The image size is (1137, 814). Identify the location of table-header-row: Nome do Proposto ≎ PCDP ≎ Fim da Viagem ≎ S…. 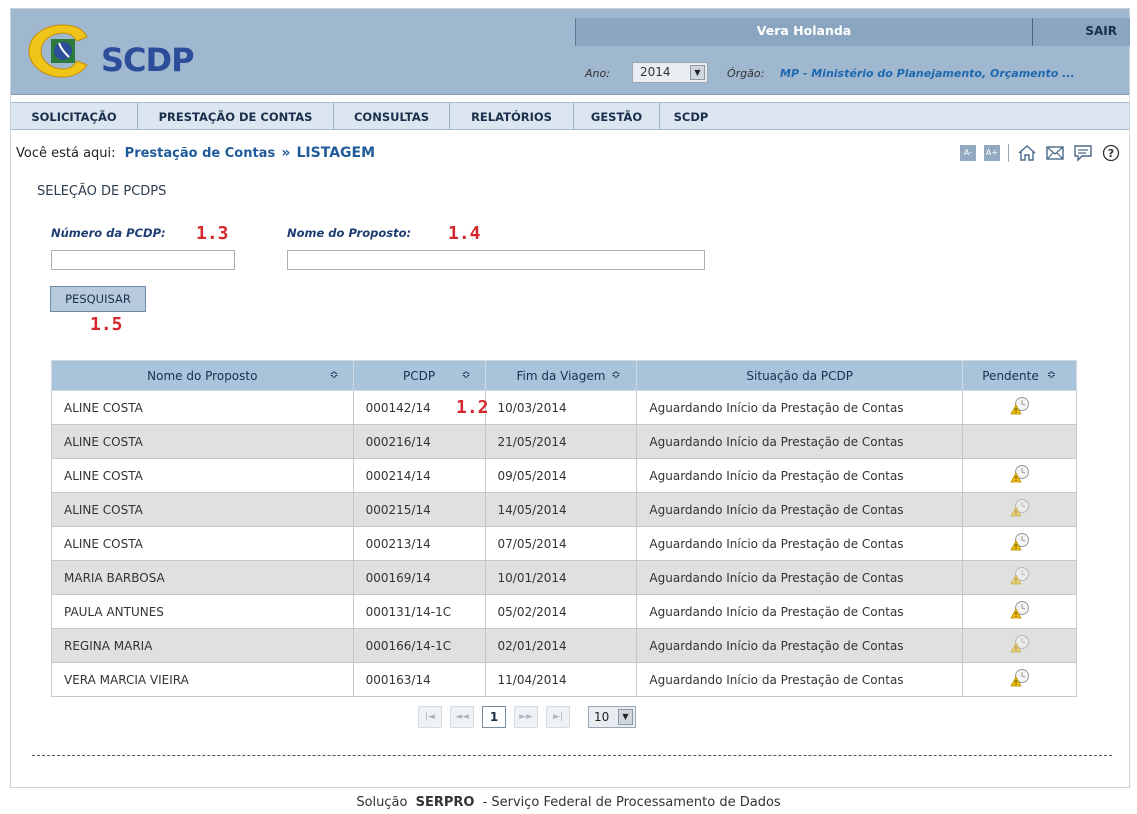
(564, 375).